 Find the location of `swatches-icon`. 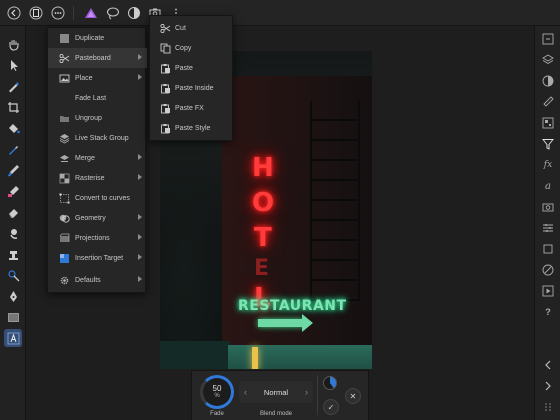

swatches-icon is located at coordinates (548, 123).